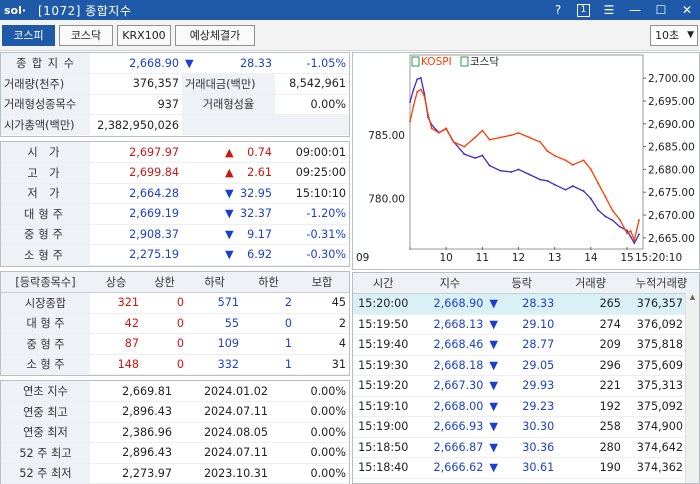  I want to click on tick-row: 15:19:30 2,668.18 ▼ 29.05 296 375,609, so click(526, 365).